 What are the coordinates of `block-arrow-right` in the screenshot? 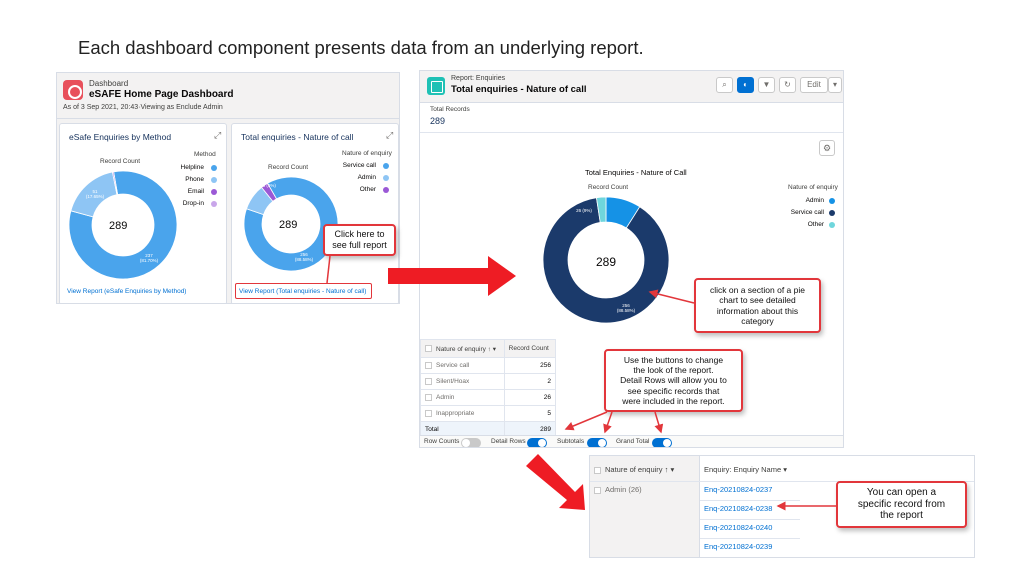 It's located at (452, 276).